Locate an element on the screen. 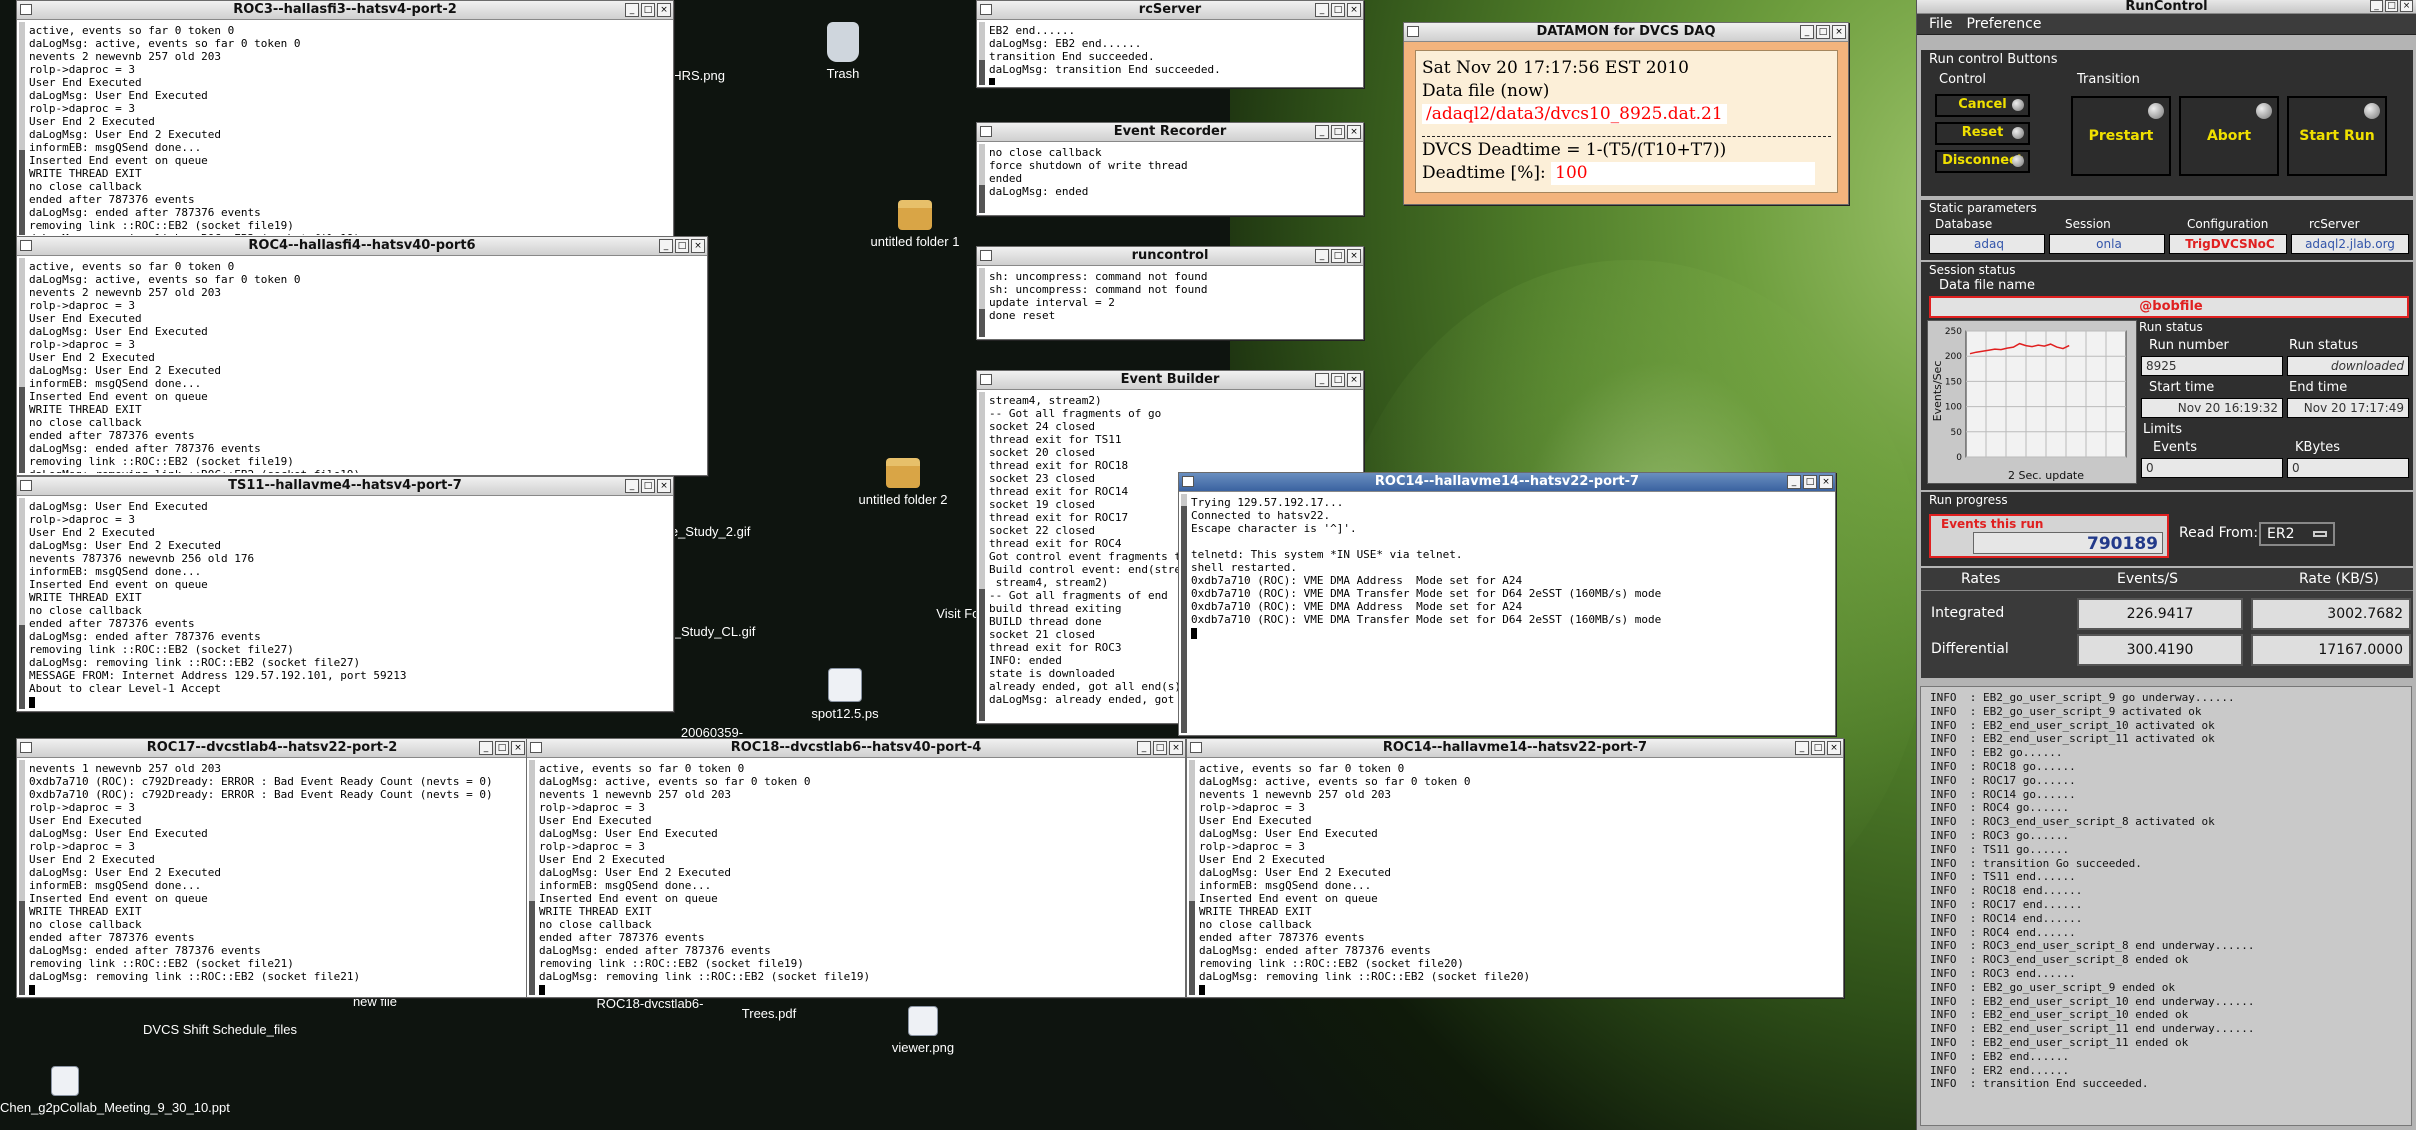 This screenshot has width=2416, height=1130. runcontrol-titlebar: RunControl _ □ × is located at coordinates (2166, 7).